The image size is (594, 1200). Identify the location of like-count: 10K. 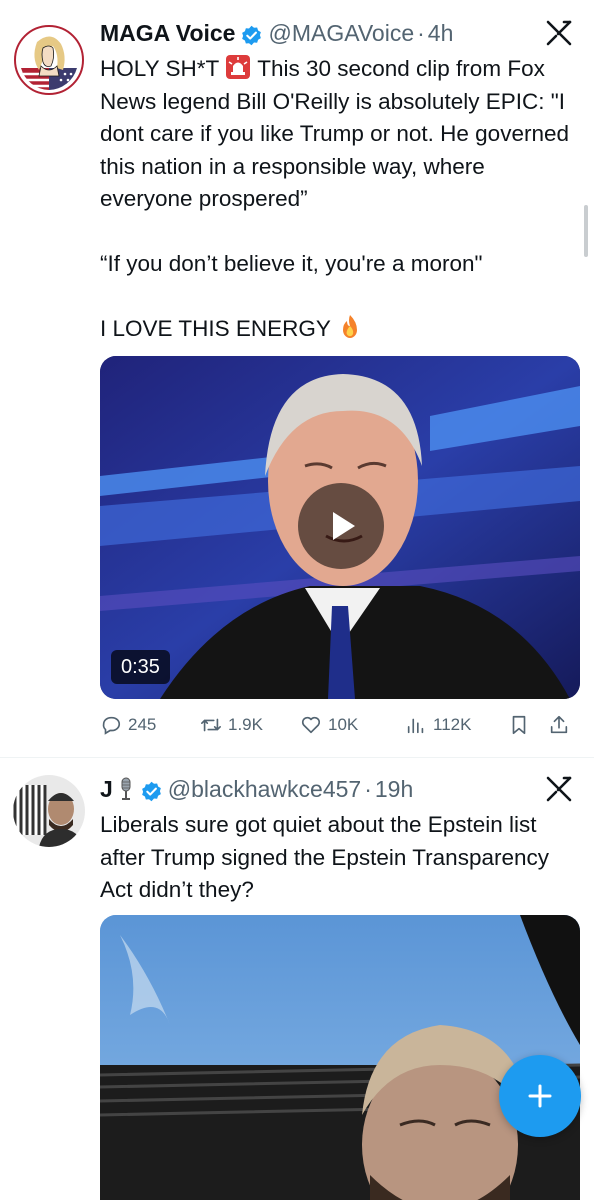
(343, 724).